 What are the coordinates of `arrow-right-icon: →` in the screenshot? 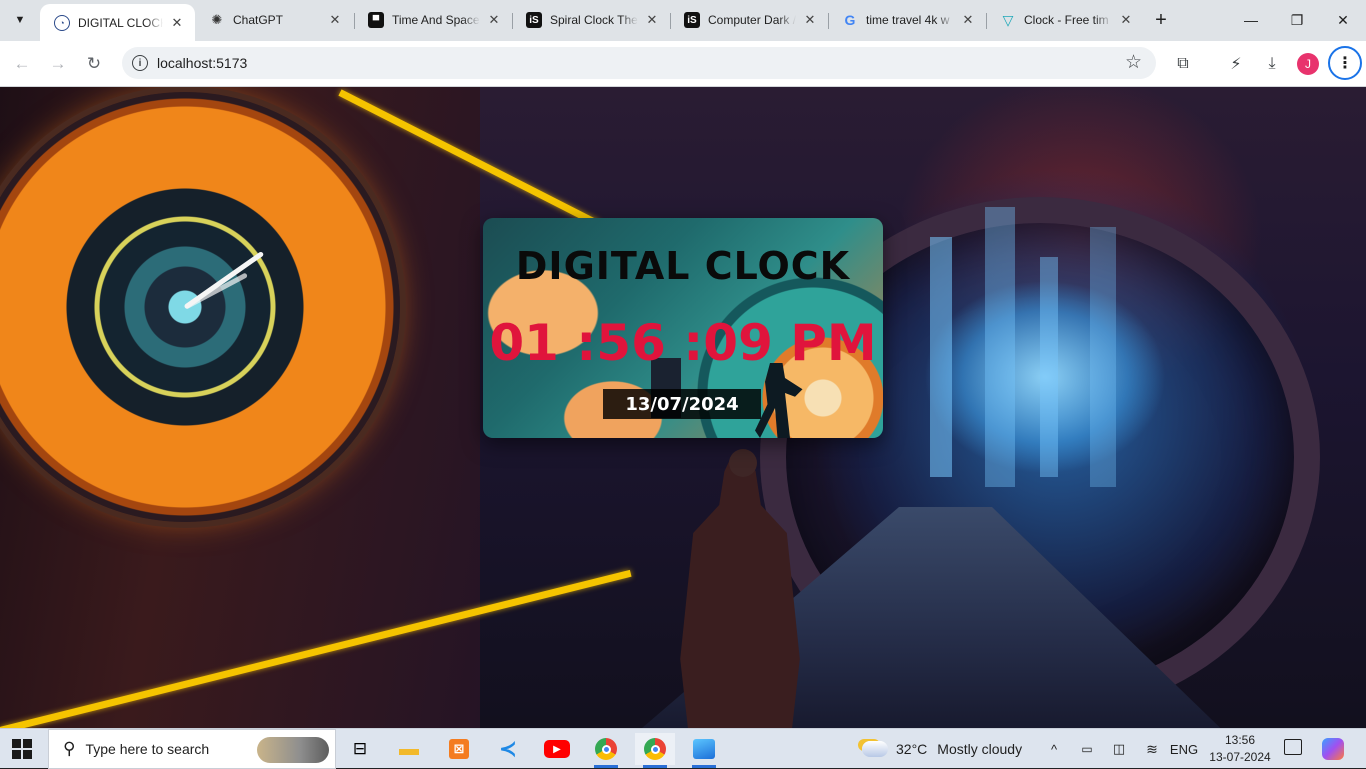 It's located at (58, 63).